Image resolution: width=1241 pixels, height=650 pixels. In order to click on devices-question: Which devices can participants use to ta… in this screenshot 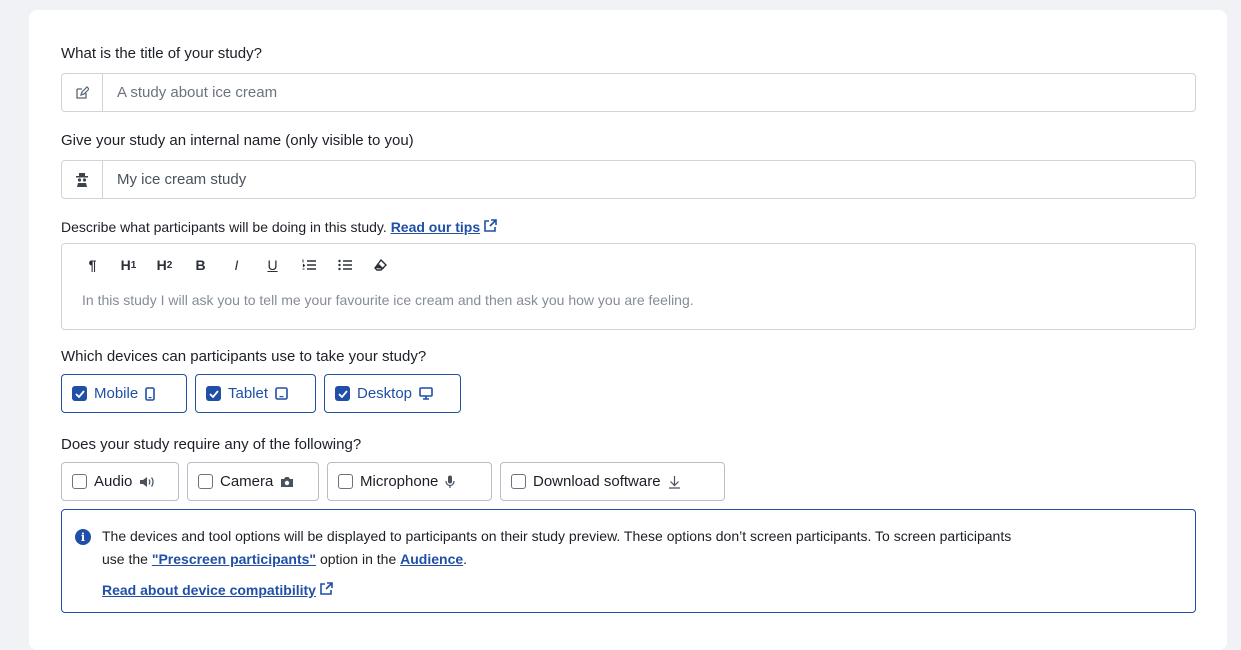, I will do `click(244, 356)`.